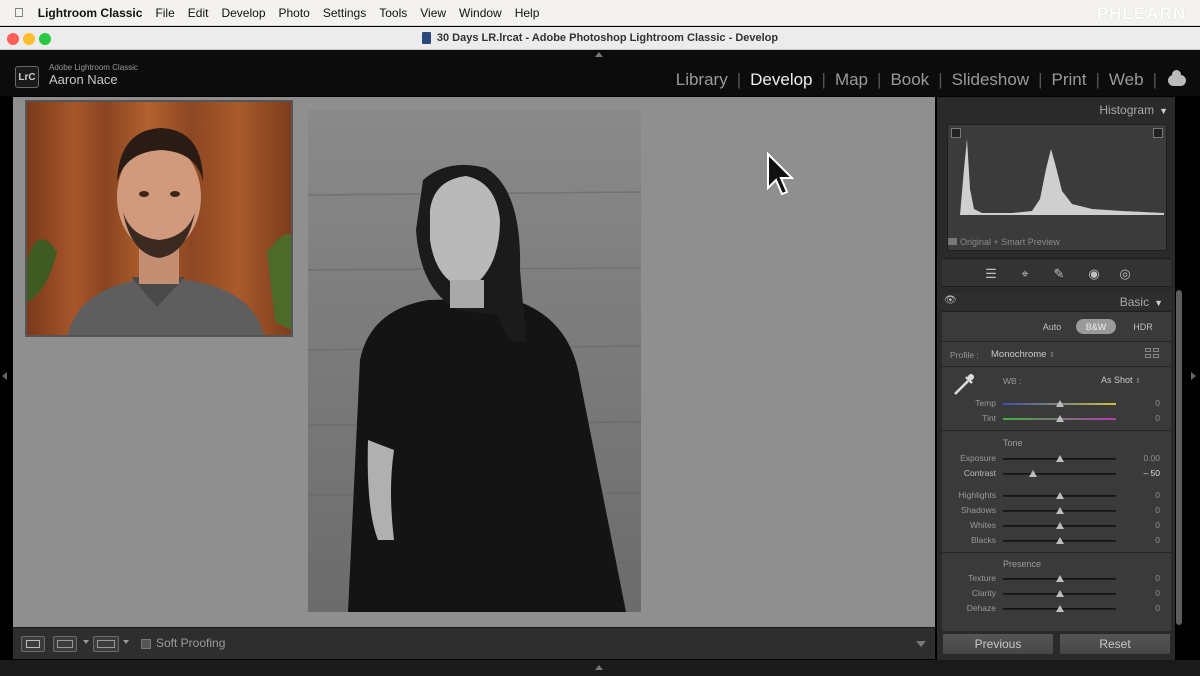 This screenshot has width=1200, height=676. Describe the element at coordinates (964, 355) in the screenshot. I see `profile-label: Profile :` at that location.